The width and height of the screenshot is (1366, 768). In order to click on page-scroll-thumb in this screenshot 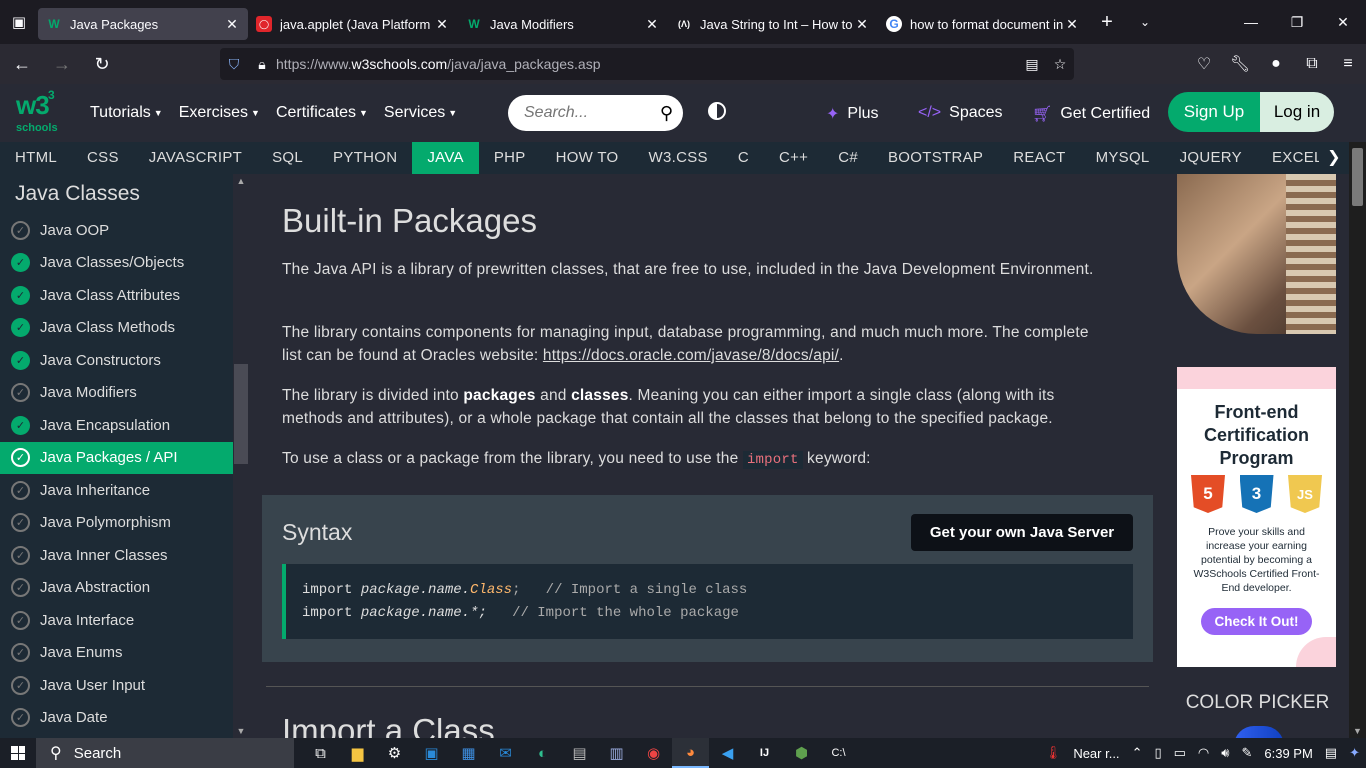, I will do `click(1357, 177)`.